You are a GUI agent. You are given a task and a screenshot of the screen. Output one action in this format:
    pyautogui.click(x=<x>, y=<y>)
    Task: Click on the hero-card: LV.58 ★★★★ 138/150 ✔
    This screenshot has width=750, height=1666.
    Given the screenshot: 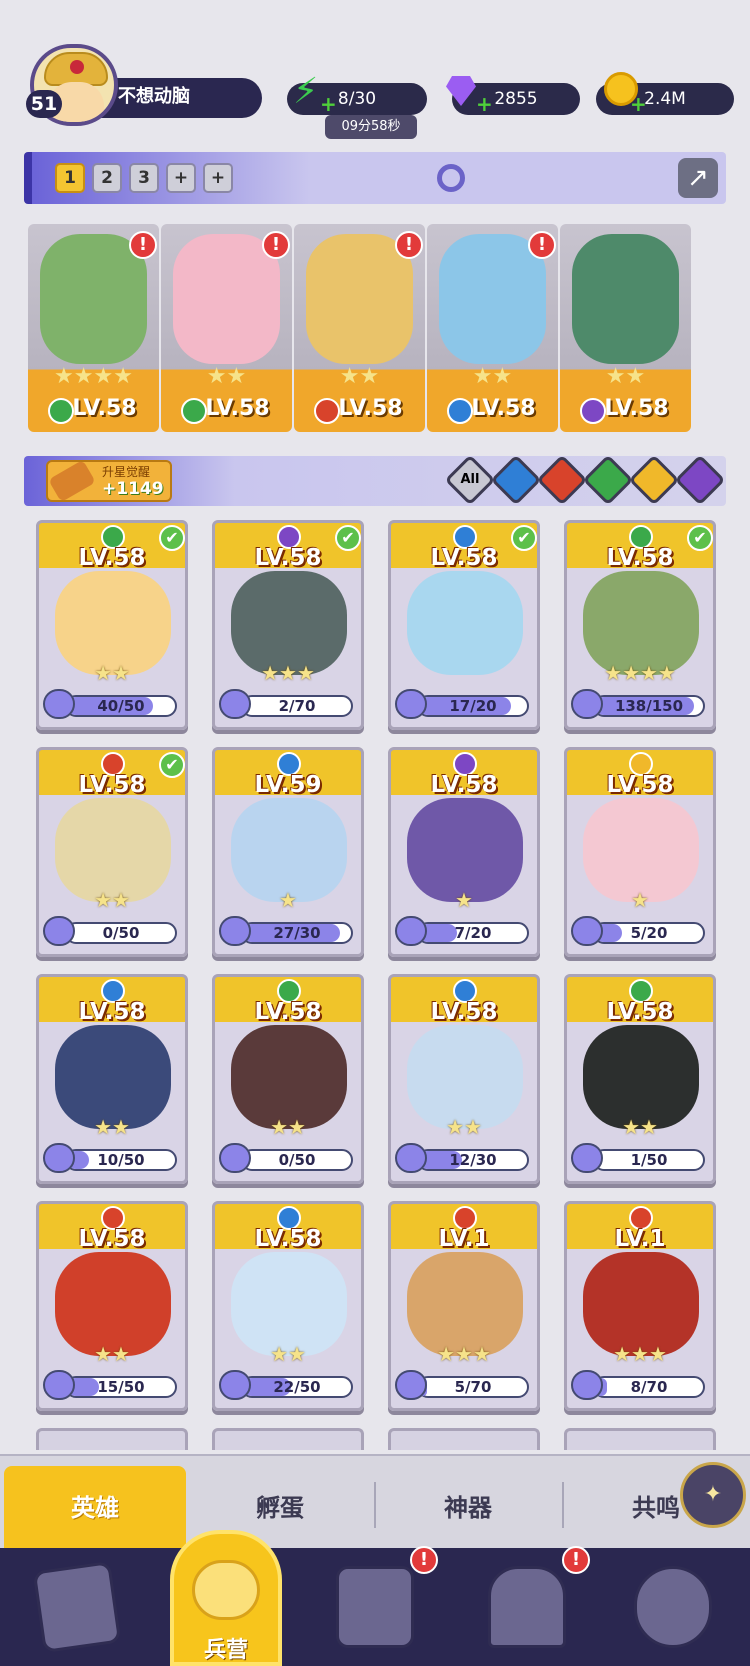 What is the action you would take?
    pyautogui.click(x=640, y=625)
    